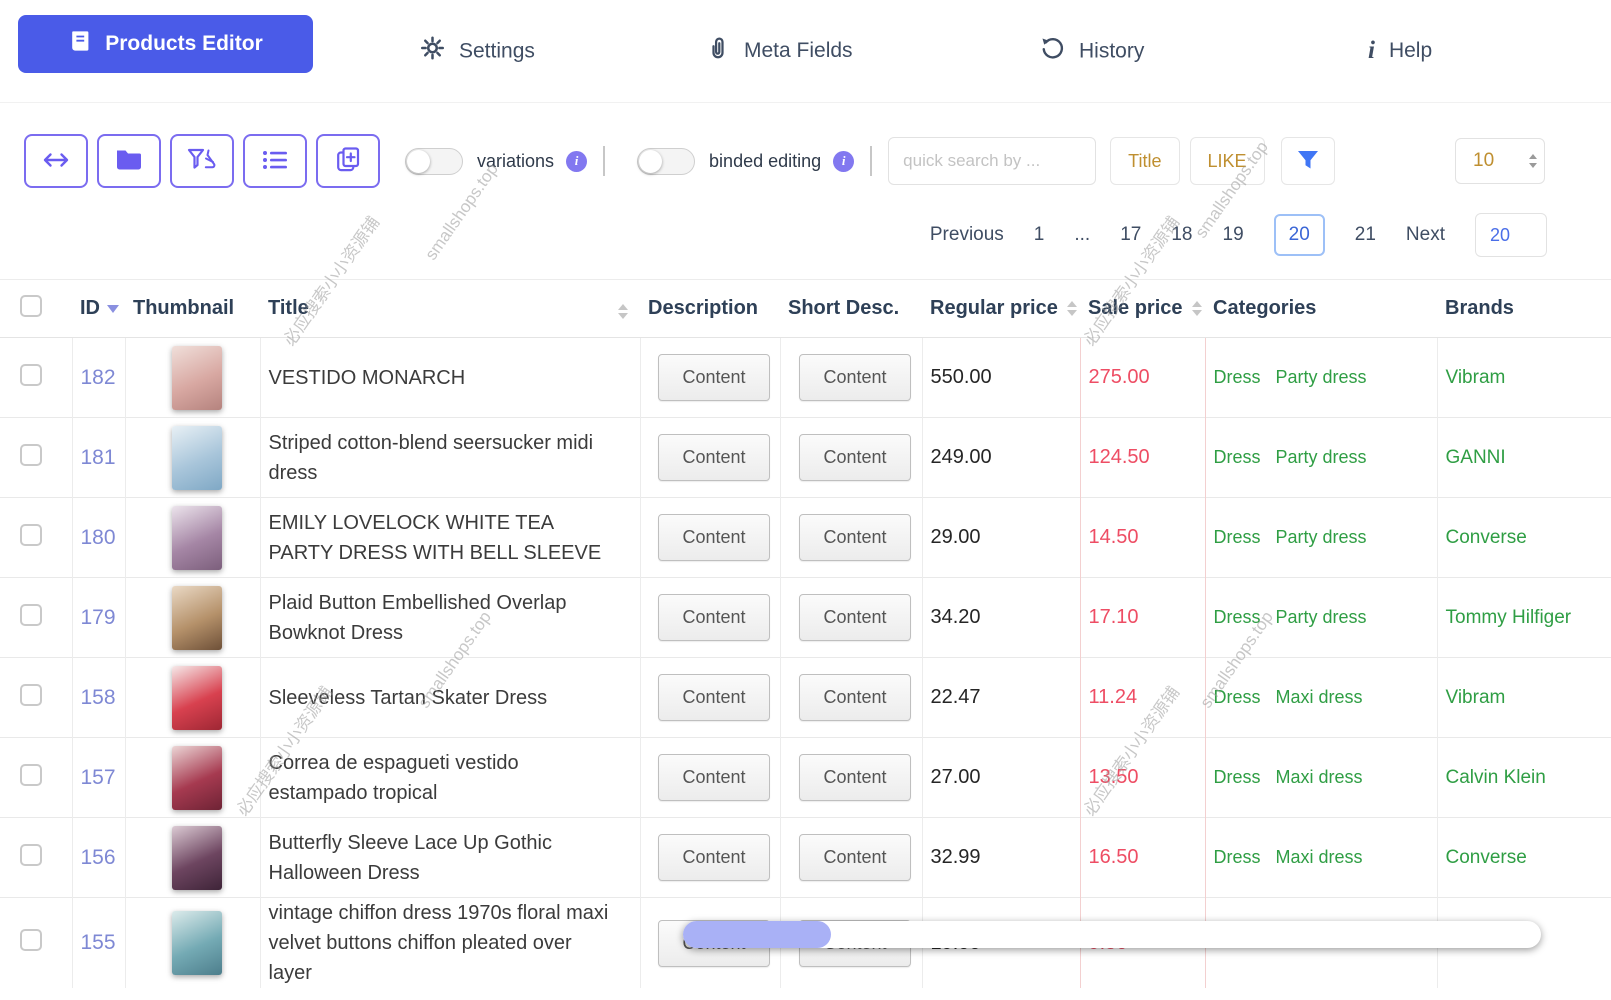  What do you see at coordinates (666, 161) in the screenshot?
I see `binded-editing-toggle` at bounding box center [666, 161].